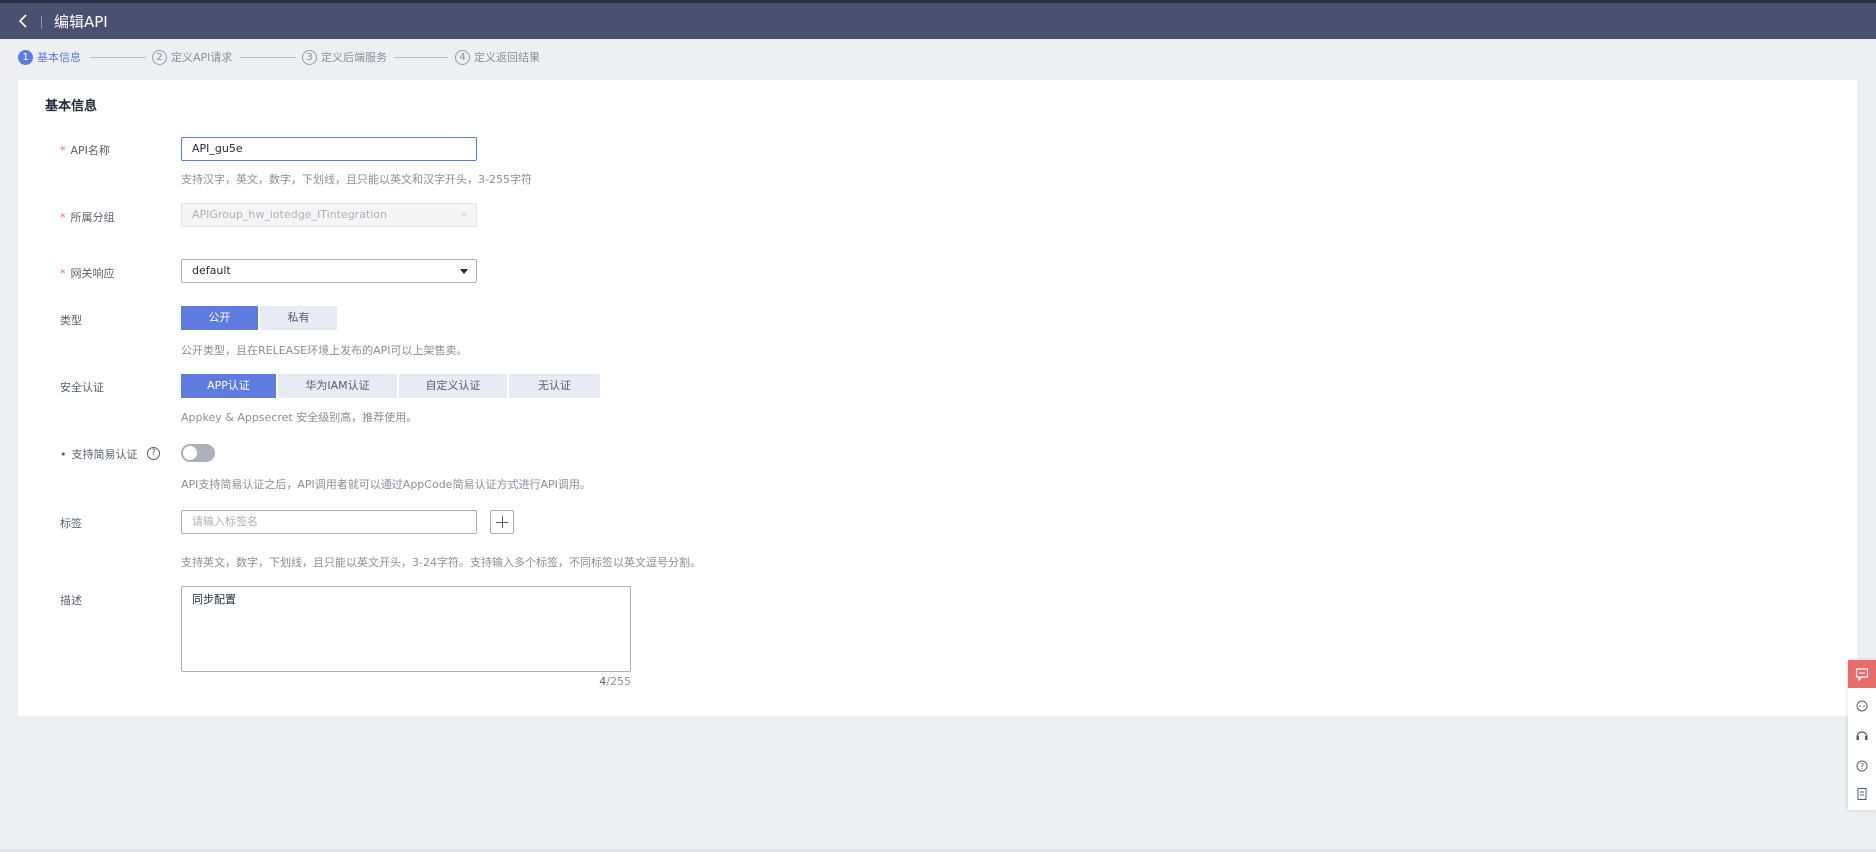  I want to click on type-segmented: 公开 私有, so click(260, 318).